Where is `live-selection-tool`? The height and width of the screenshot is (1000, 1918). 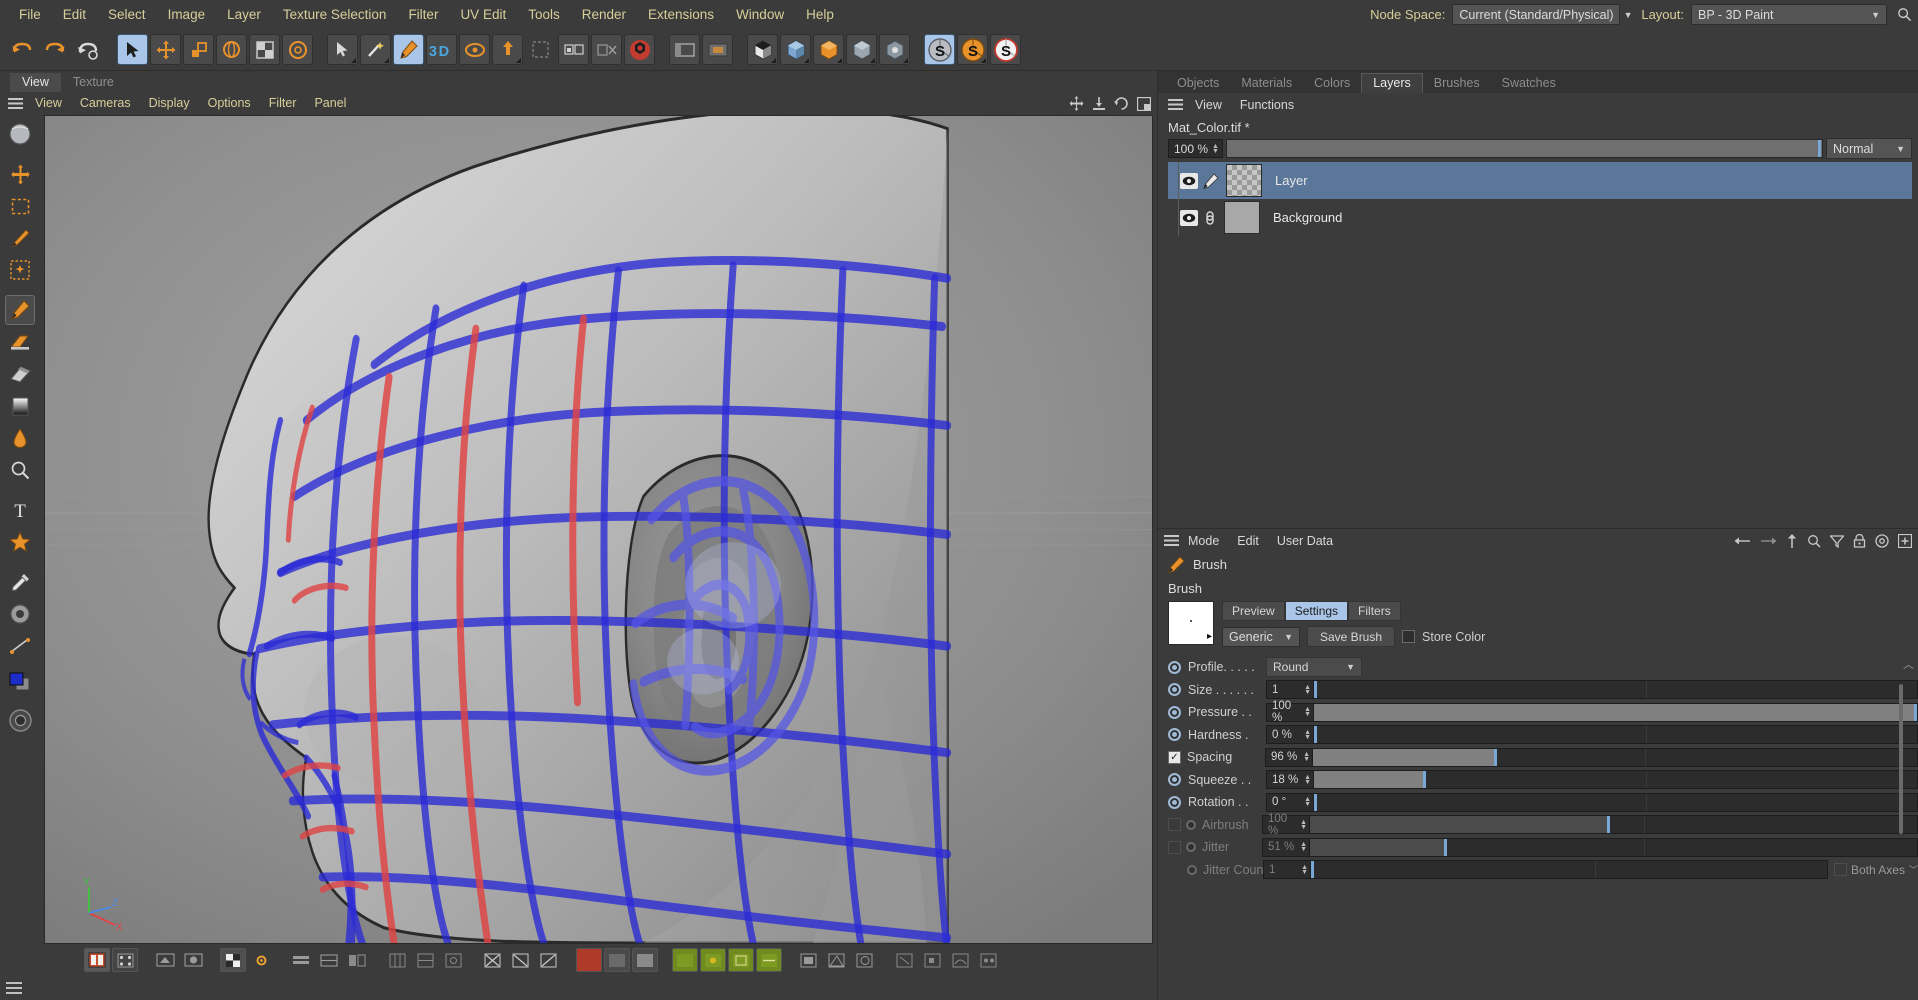 live-selection-tool is located at coordinates (132, 49).